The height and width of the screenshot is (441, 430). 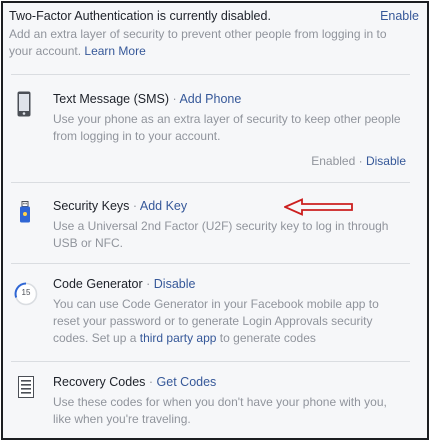 What do you see at coordinates (267, 338) in the screenshot?
I see `code-generator-description-end: to generate codes` at bounding box center [267, 338].